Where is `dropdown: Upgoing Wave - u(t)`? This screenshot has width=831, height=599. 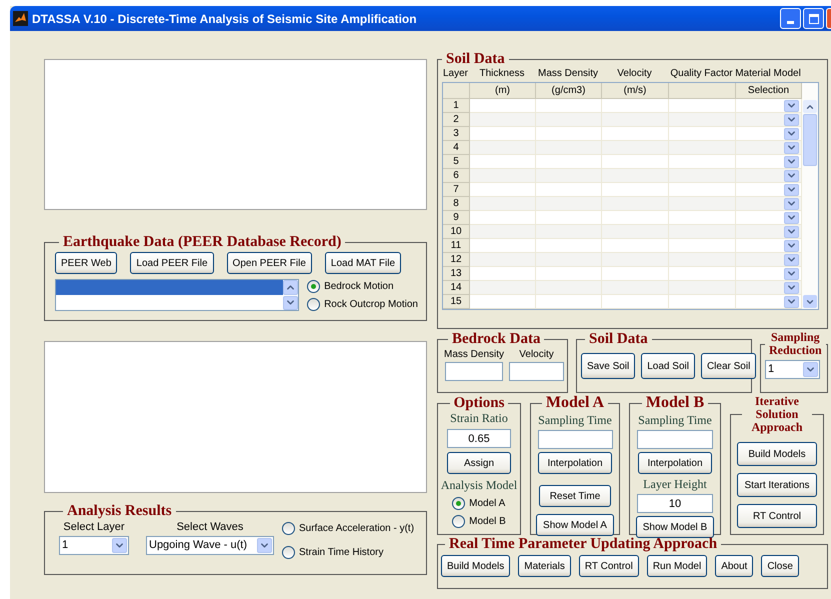 dropdown: Upgoing Wave - u(t) is located at coordinates (210, 545).